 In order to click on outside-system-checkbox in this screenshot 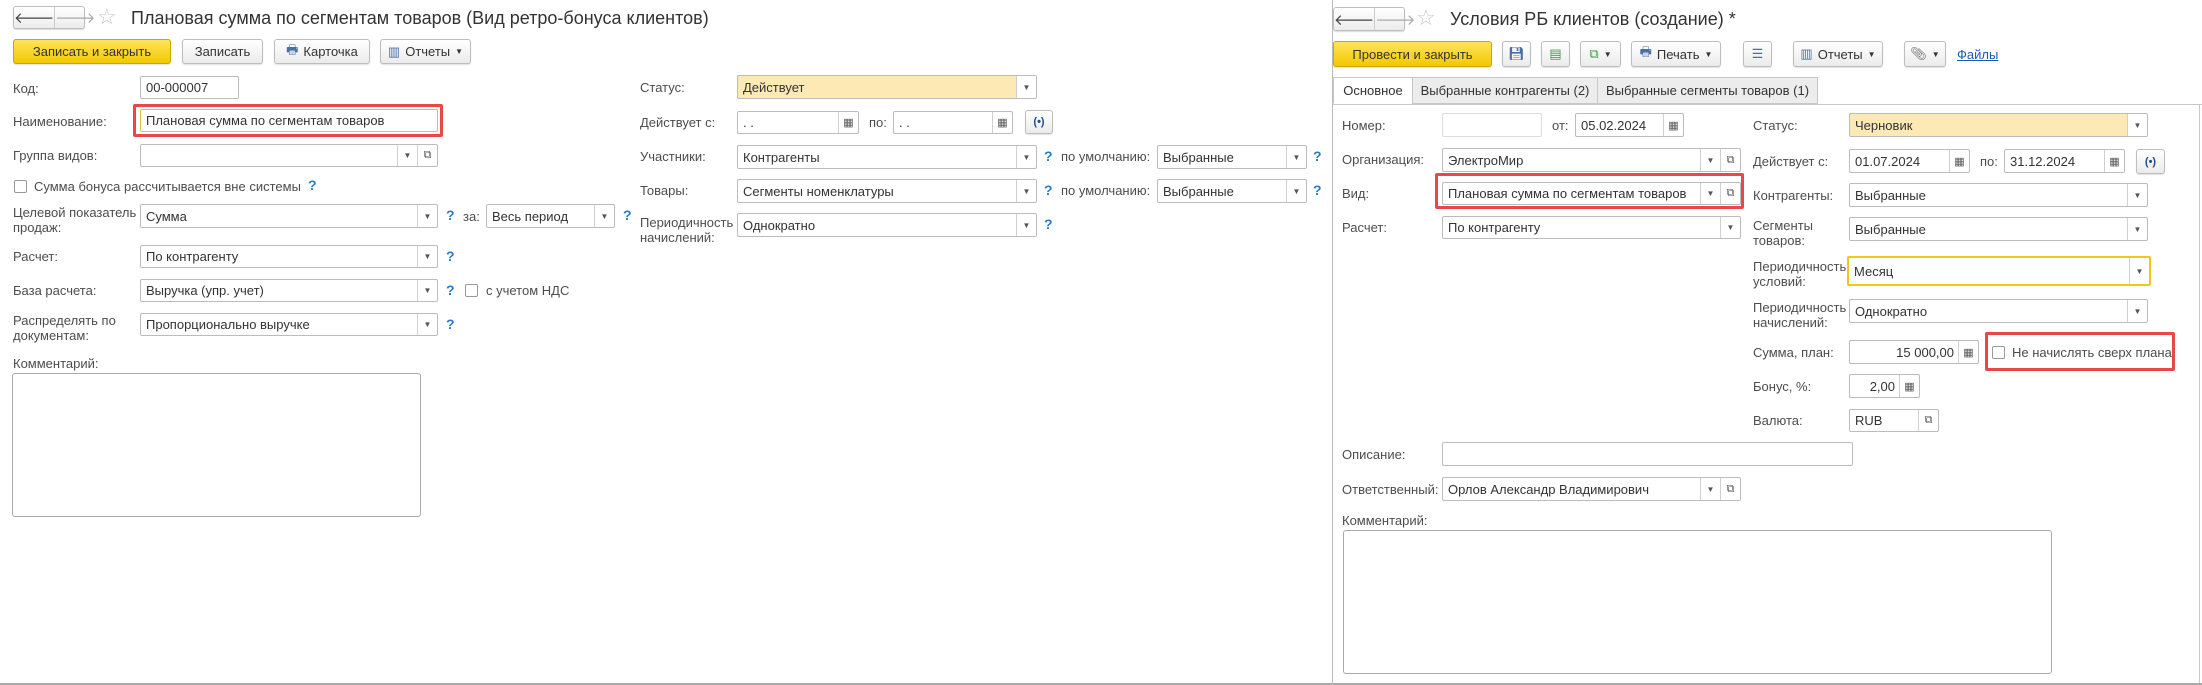, I will do `click(20, 186)`.